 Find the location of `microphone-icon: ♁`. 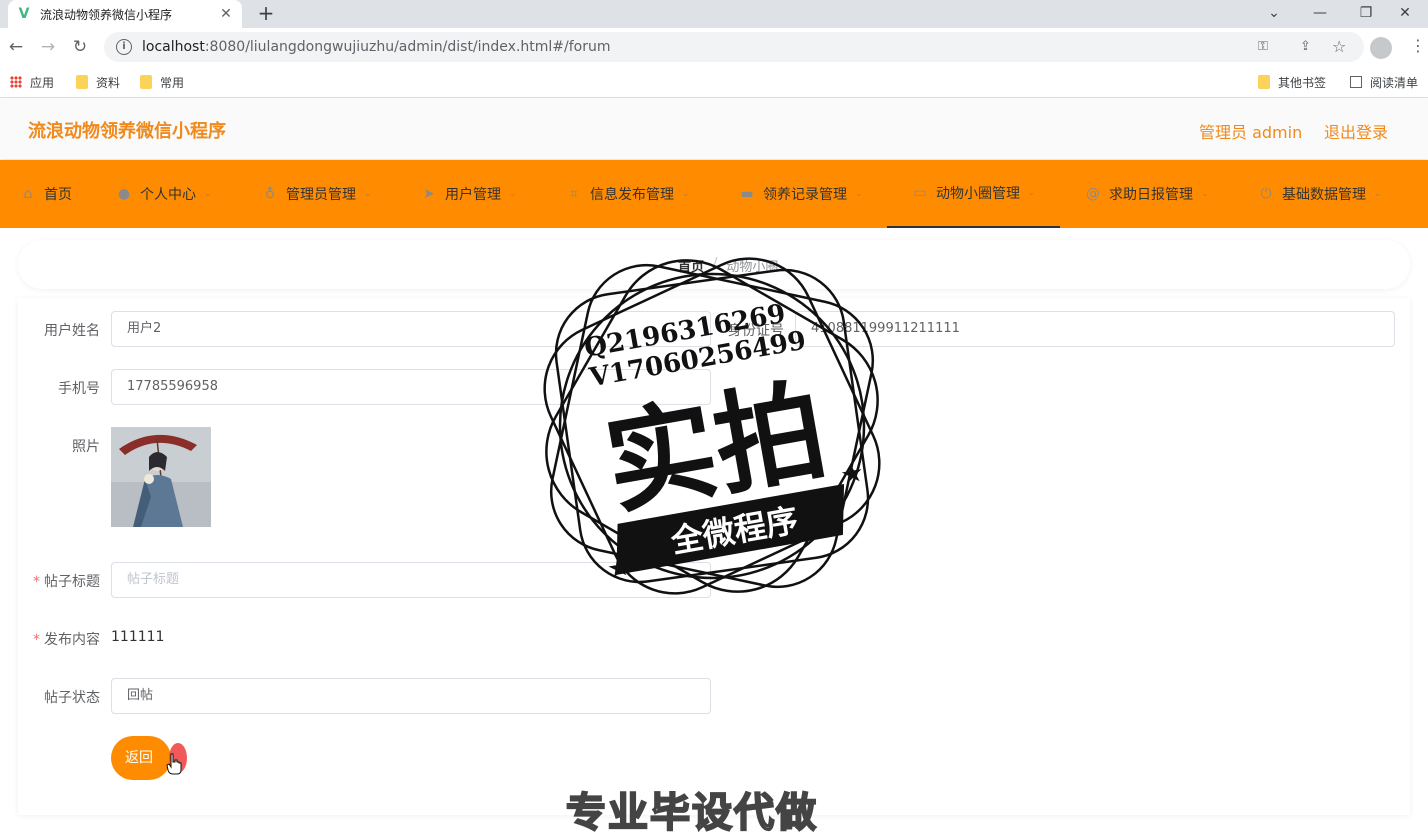

microphone-icon: ♁ is located at coordinates (270, 194).